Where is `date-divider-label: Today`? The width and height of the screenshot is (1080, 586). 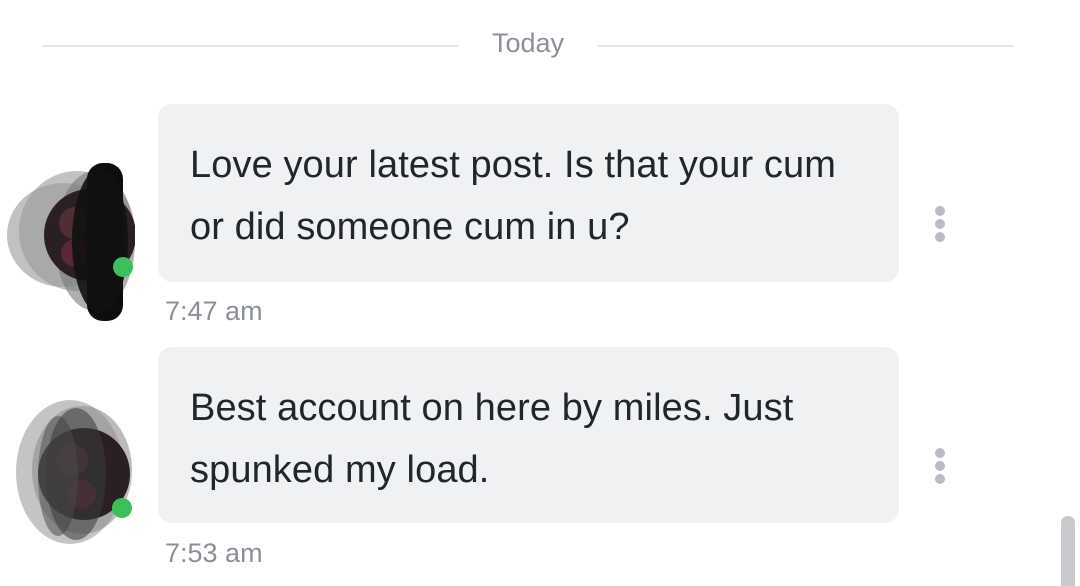 date-divider-label: Today is located at coordinates (528, 43).